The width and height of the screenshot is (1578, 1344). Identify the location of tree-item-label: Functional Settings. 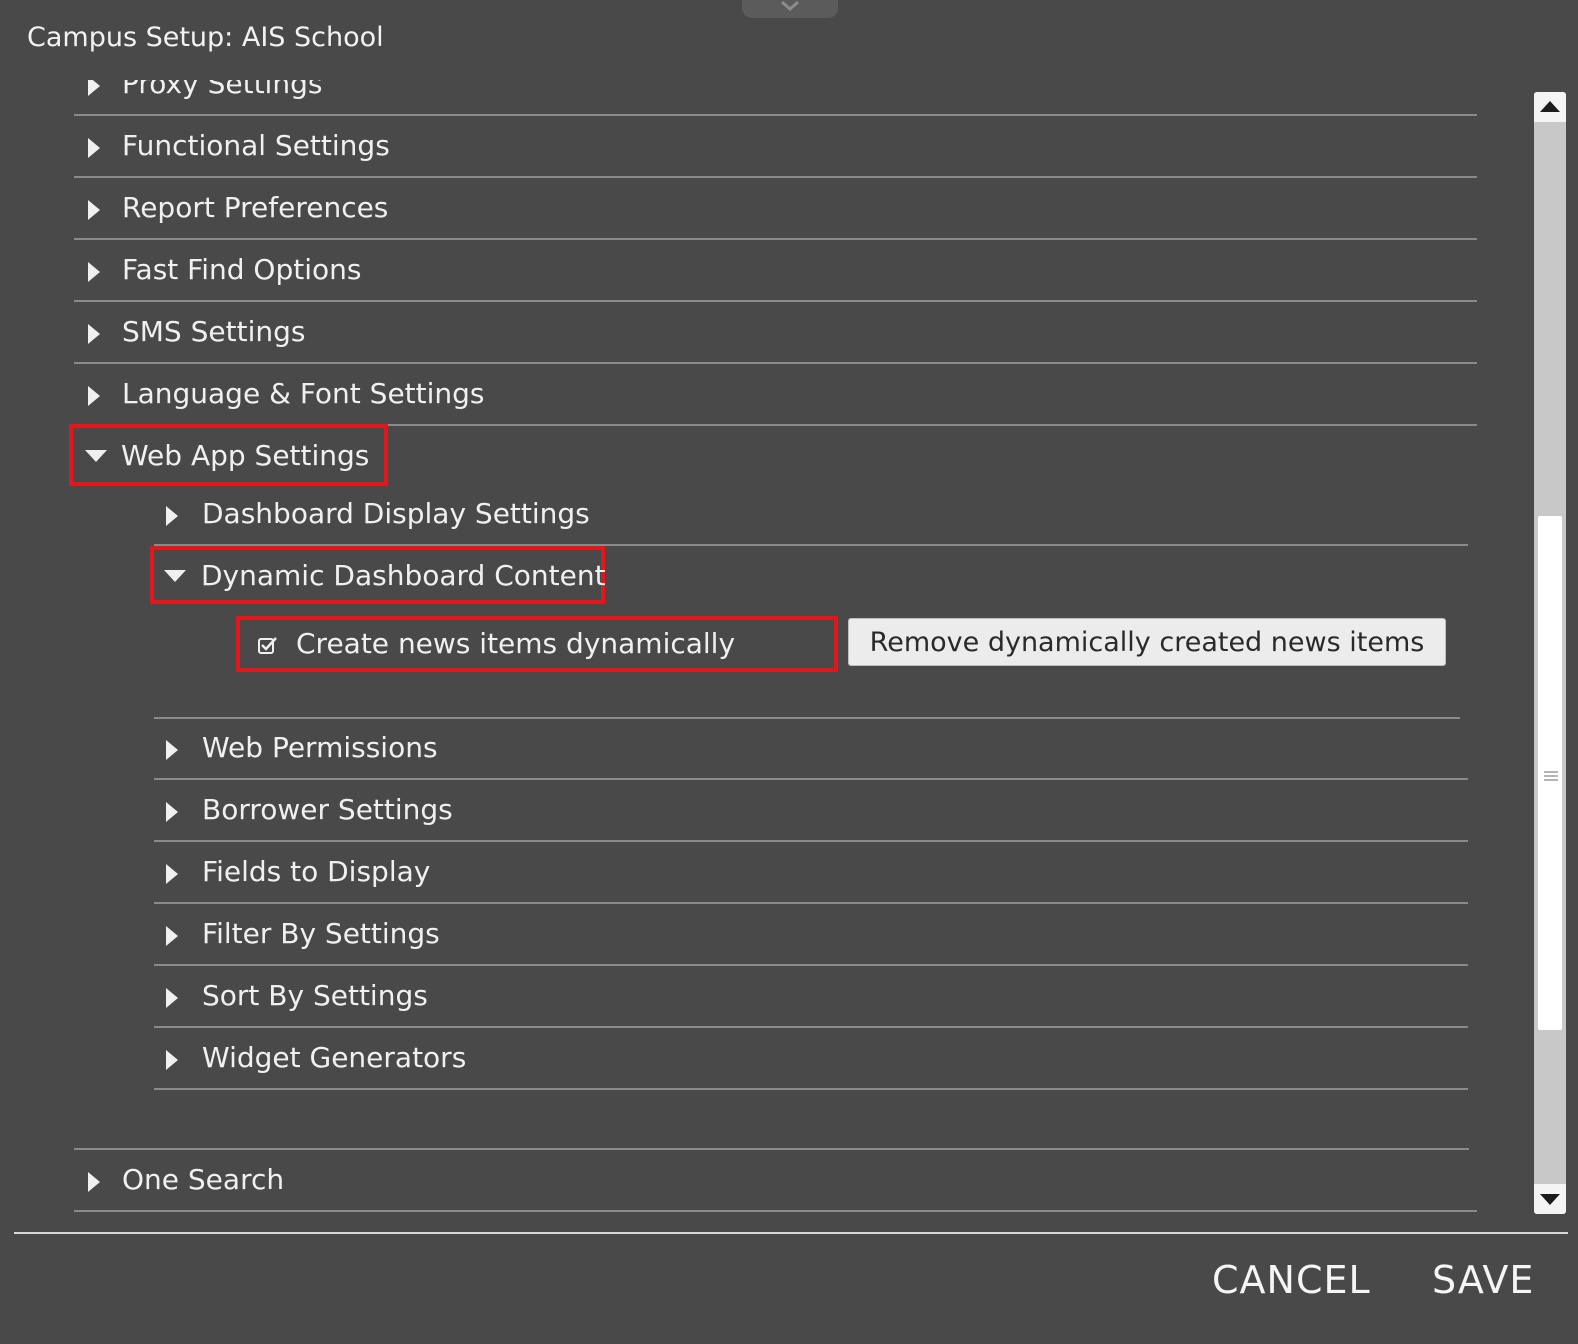
(256, 145).